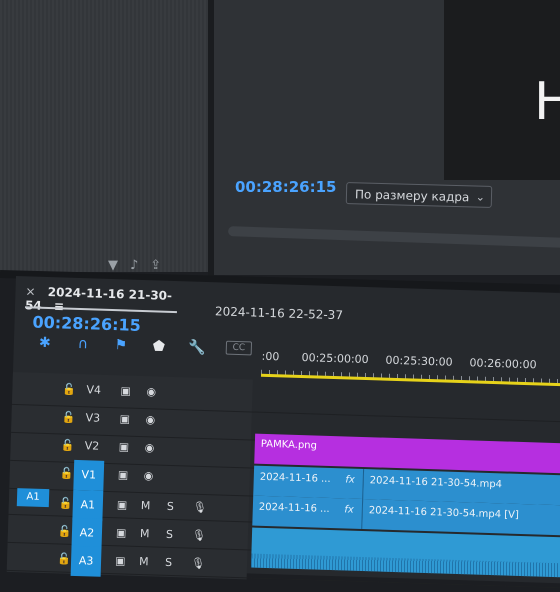 This screenshot has width=560, height=592. I want to click on music-icon: ♪, so click(134, 265).